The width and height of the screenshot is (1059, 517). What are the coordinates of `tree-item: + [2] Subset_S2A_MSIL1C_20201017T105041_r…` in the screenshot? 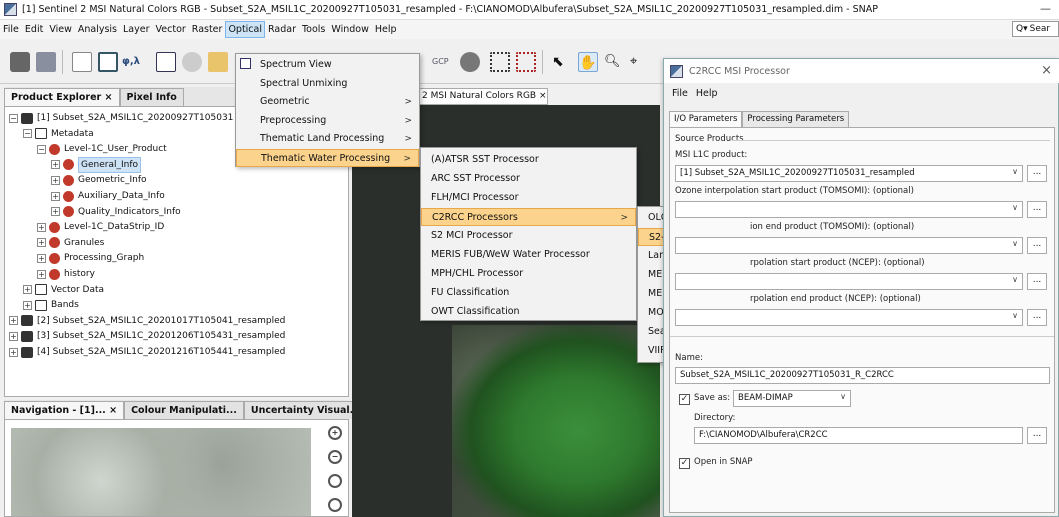 It's located at (147, 321).